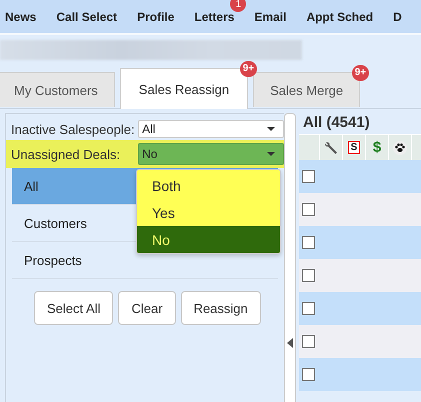 The width and height of the screenshot is (421, 402). What do you see at coordinates (336, 122) in the screenshot?
I see `grid-title: All (4541)` at bounding box center [336, 122].